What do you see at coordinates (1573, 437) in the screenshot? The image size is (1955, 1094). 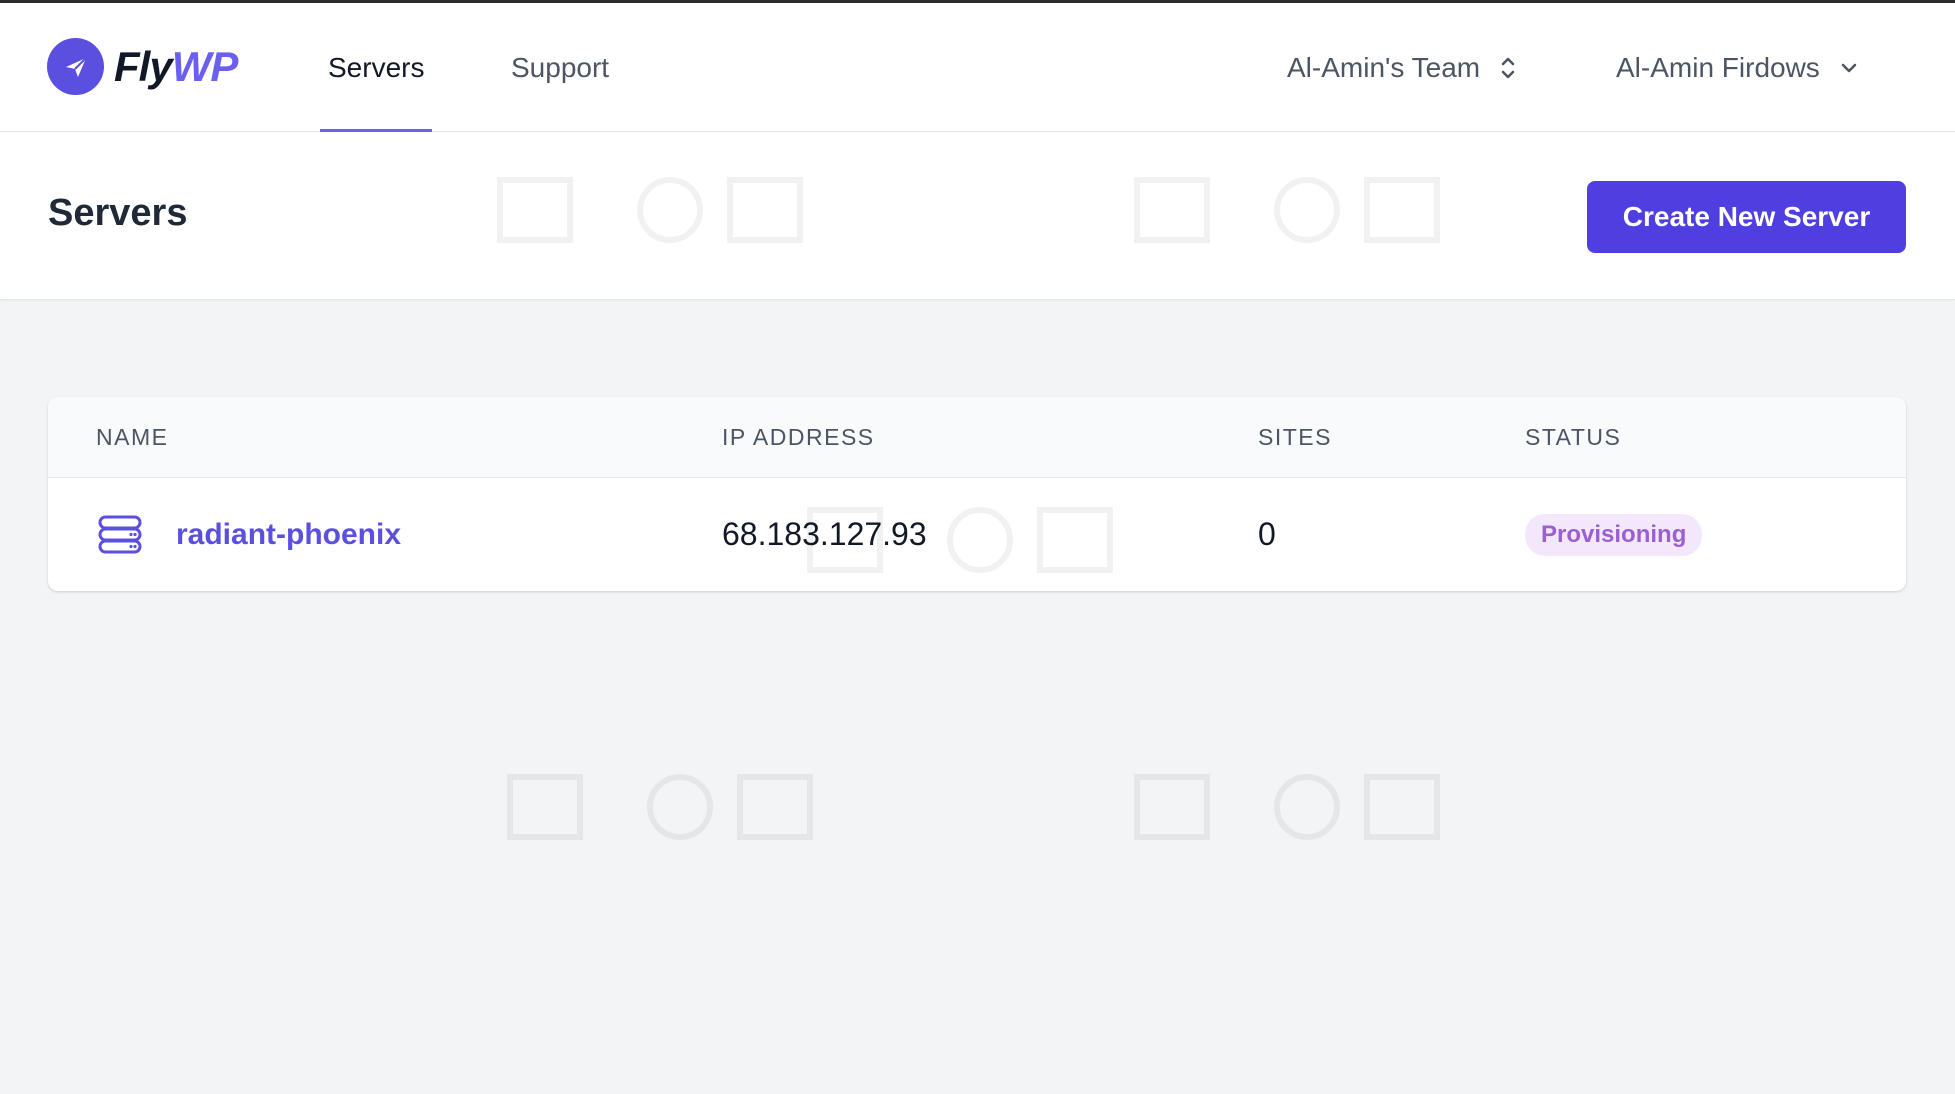 I see `column-header-status: STATUS` at bounding box center [1573, 437].